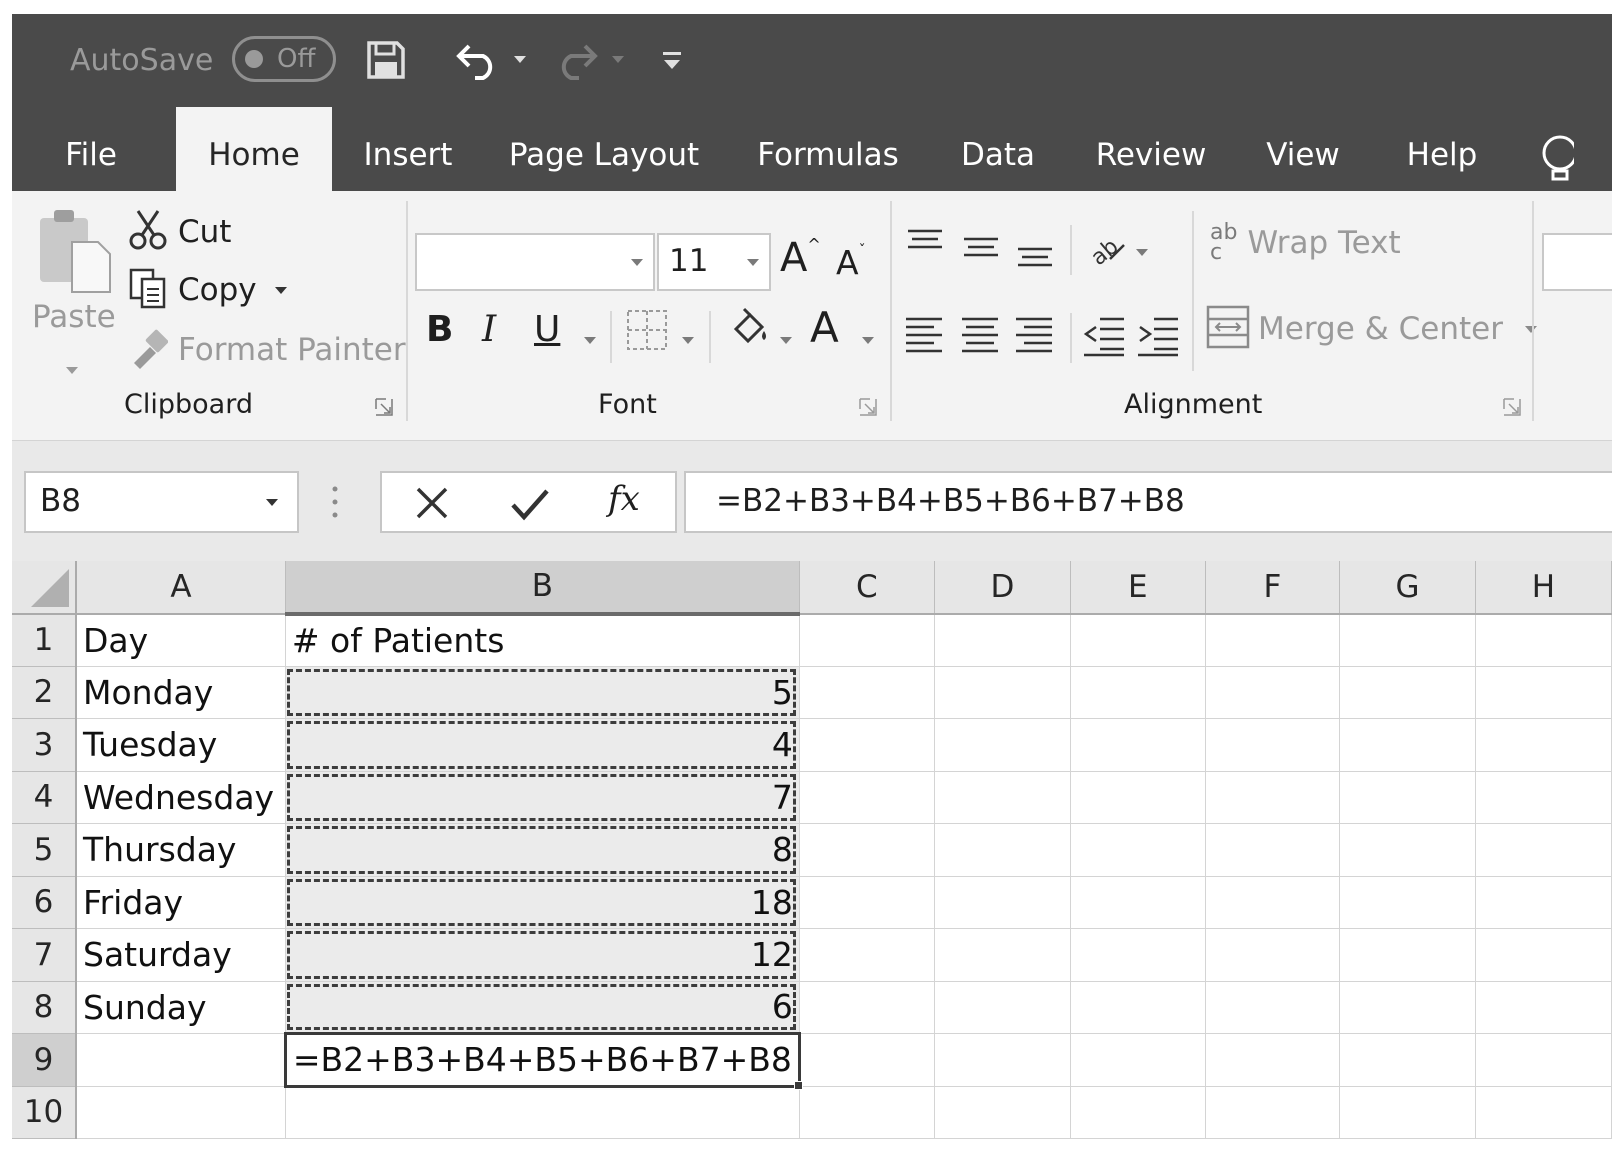  I want to click on paste-dropdown-icon, so click(72, 370).